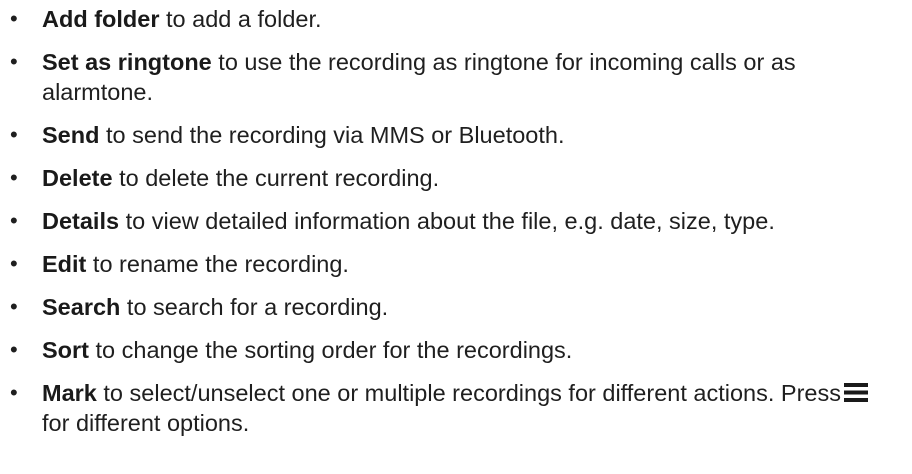 This screenshot has height=474, width=912. Describe the element at coordinates (456, 264) in the screenshot. I see `list-item-edit: • Edit to rename the recording.` at that location.